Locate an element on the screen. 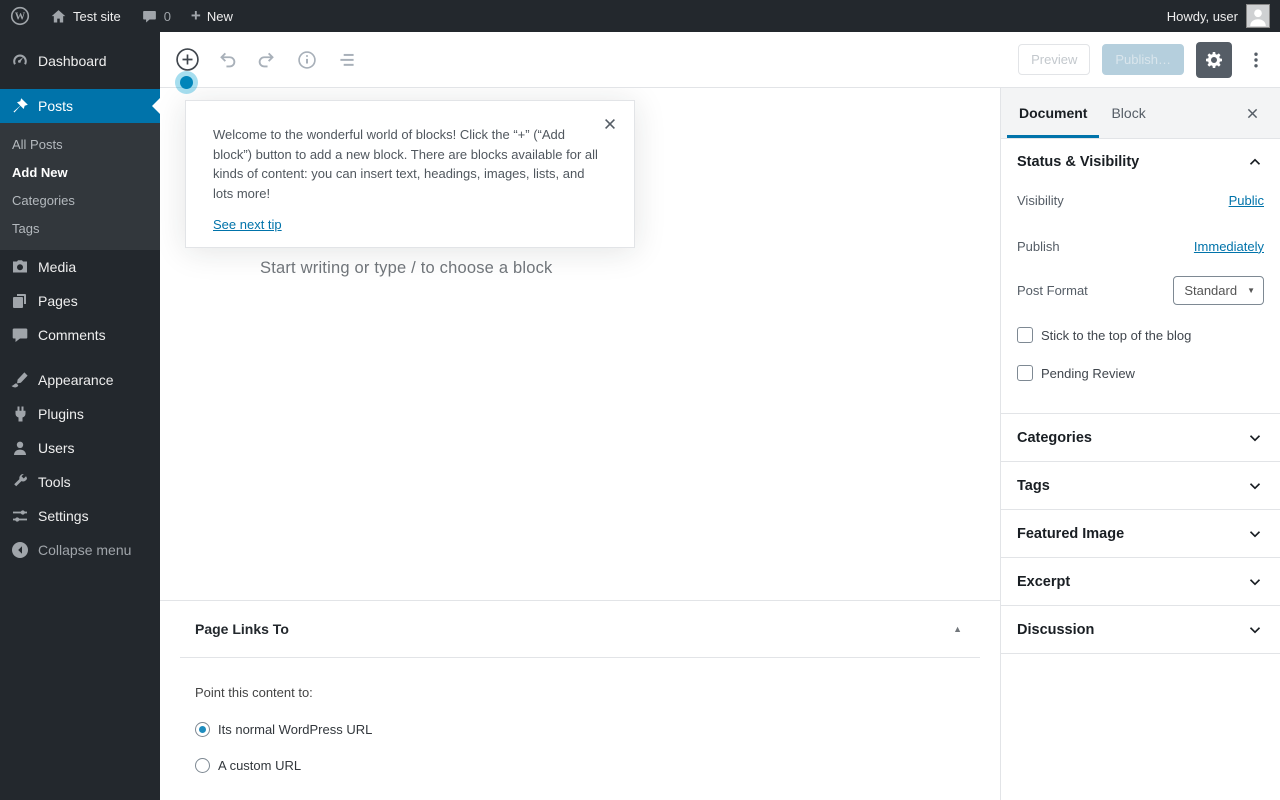 The image size is (1280, 800). svg-text: W is located at coordinates (20, 17).